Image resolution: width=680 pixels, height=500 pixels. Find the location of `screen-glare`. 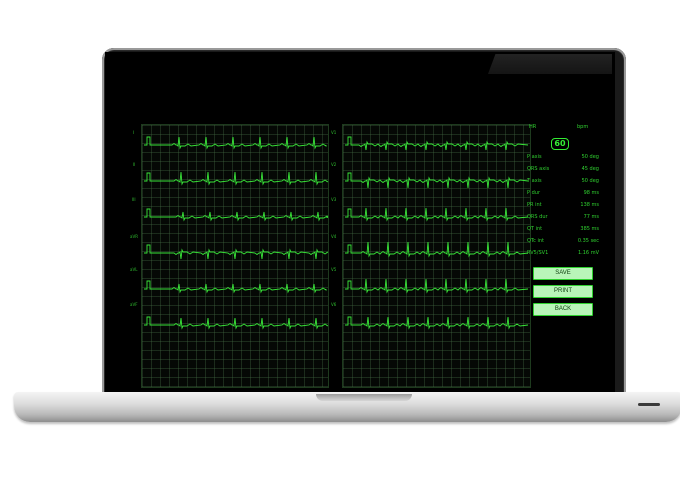

screen-glare is located at coordinates (550, 64).